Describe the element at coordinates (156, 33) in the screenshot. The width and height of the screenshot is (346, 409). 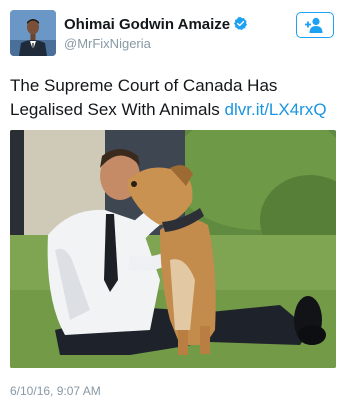
I see `author-block: Ohimai Godwin Amaize @MrFixNigeria` at that location.